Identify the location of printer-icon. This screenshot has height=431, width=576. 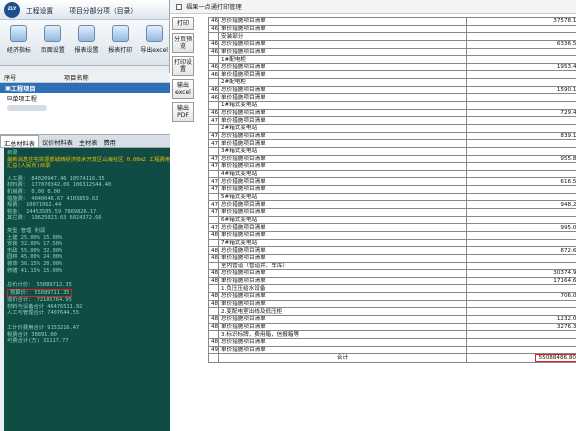
(120, 33).